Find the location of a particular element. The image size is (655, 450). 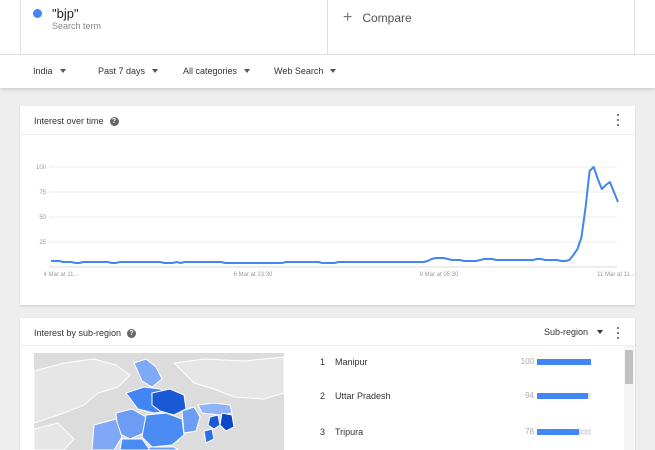

region-rank: 2 is located at coordinates (323, 396).